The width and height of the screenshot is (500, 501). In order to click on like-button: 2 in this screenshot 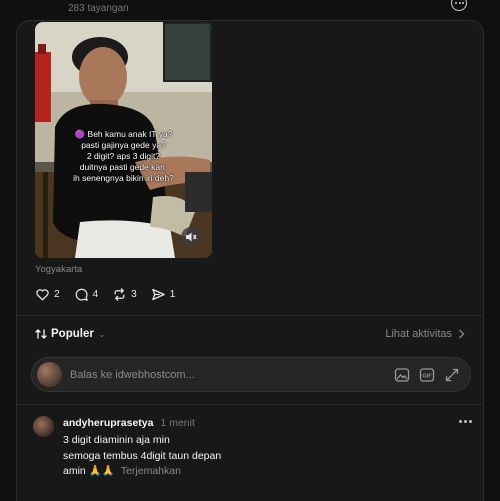, I will do `click(47, 294)`.